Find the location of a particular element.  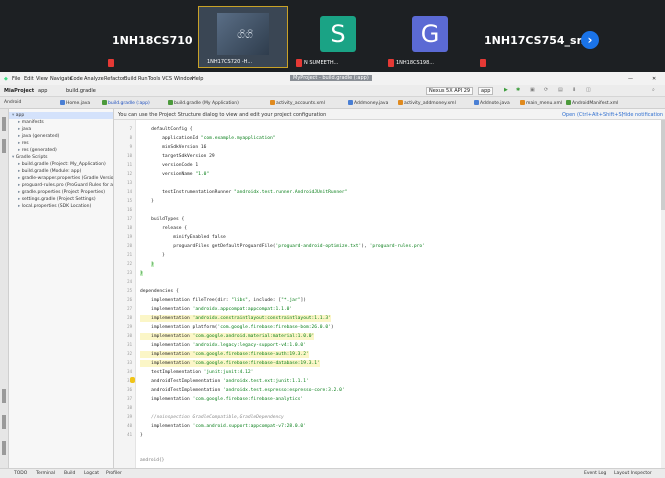

build-variants-tool-button is located at coordinates (4, 448).